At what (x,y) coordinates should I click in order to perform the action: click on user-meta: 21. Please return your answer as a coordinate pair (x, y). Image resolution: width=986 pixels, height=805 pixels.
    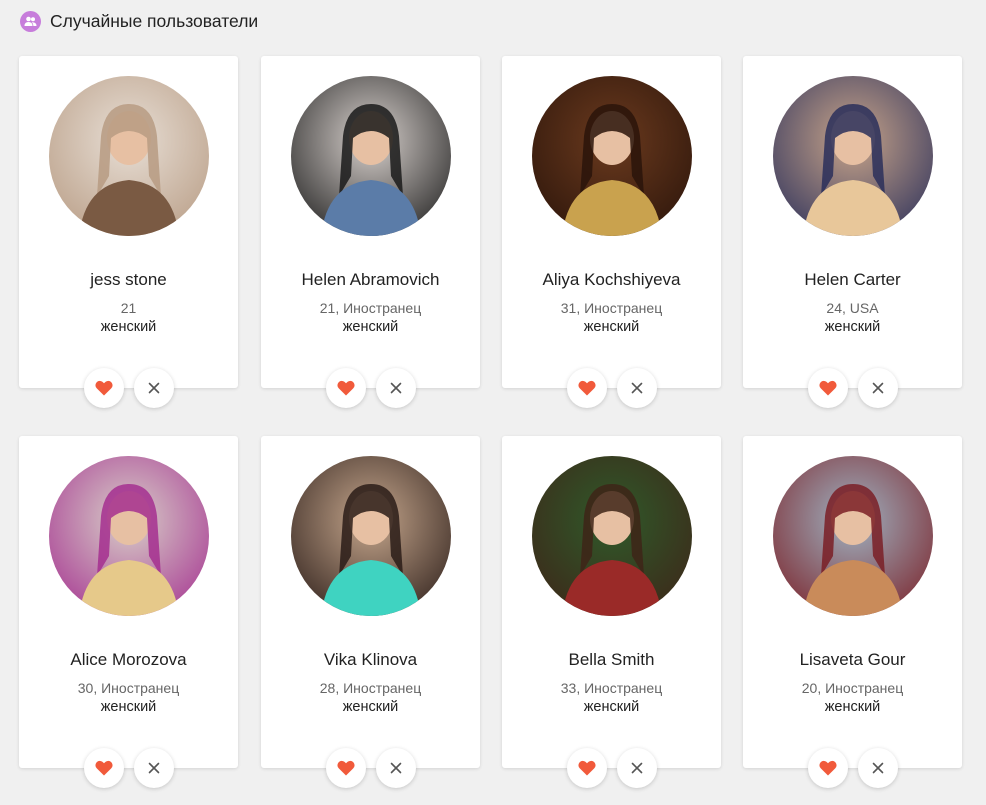
    Looking at the image, I should click on (128, 308).